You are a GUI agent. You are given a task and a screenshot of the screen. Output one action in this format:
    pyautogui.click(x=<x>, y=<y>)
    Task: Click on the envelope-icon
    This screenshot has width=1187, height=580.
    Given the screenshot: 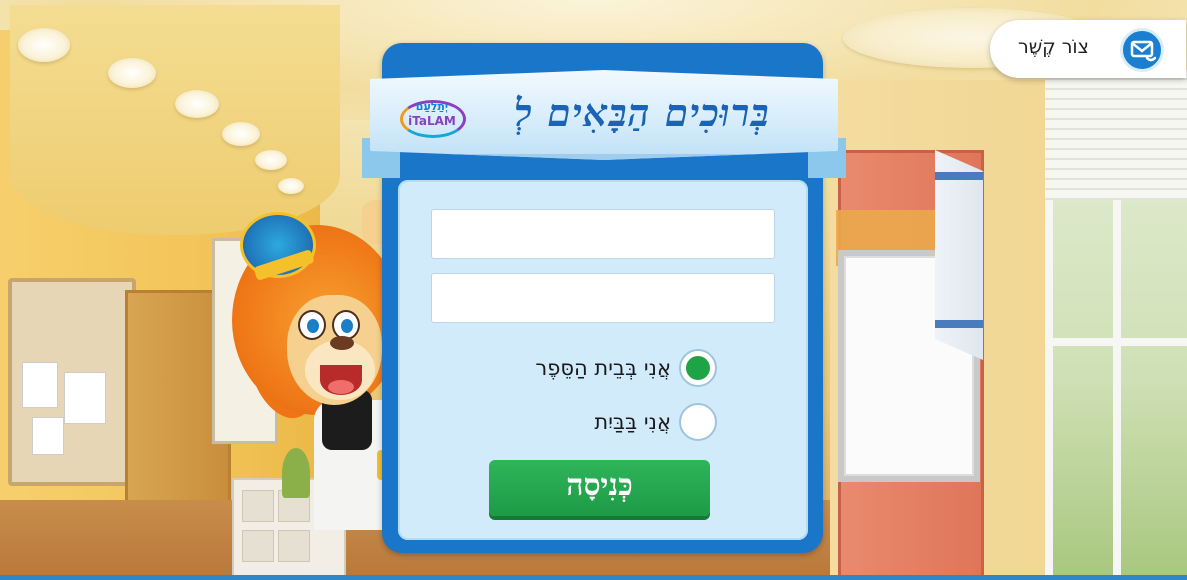 What is the action you would take?
    pyautogui.click(x=1143, y=51)
    